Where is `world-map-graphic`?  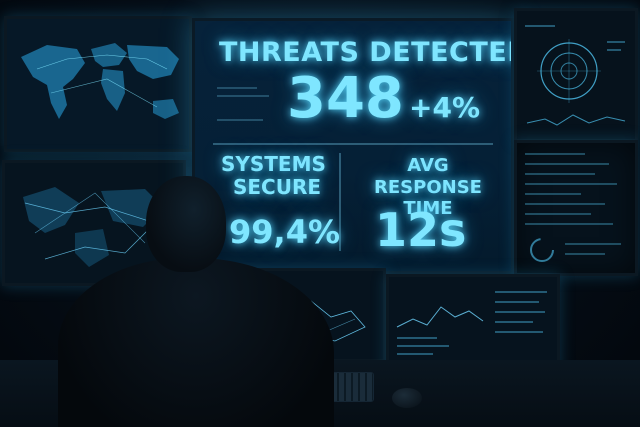
world-map-graphic is located at coordinates (98, 84).